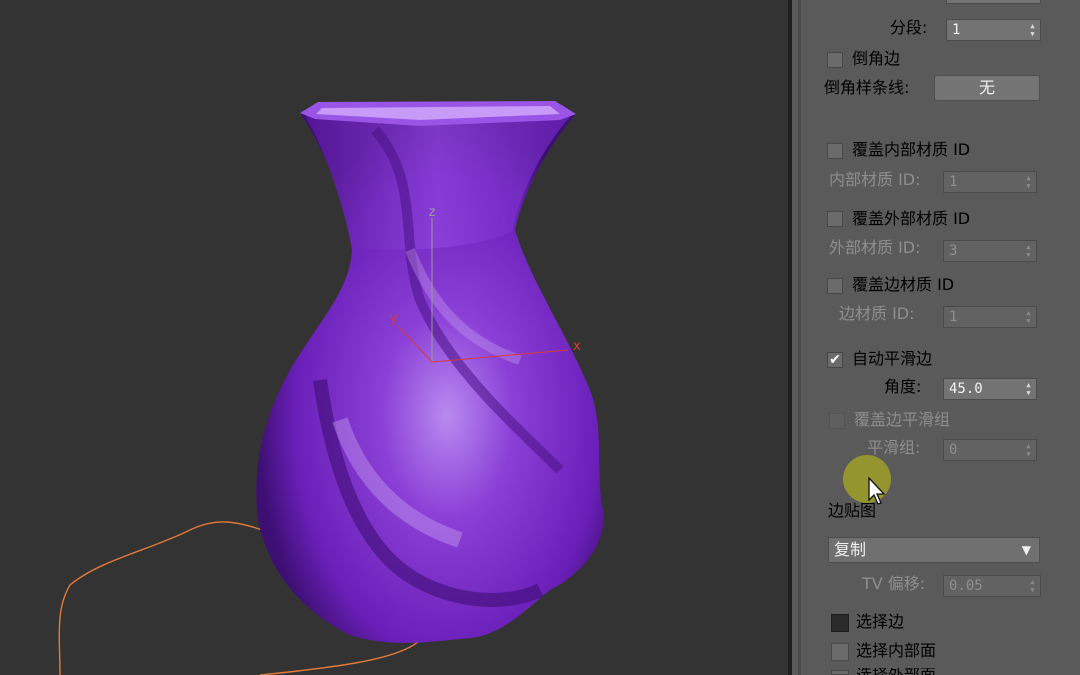 Image resolution: width=1080 pixels, height=675 pixels. I want to click on panel-scroll-edge, so click(799, 337).